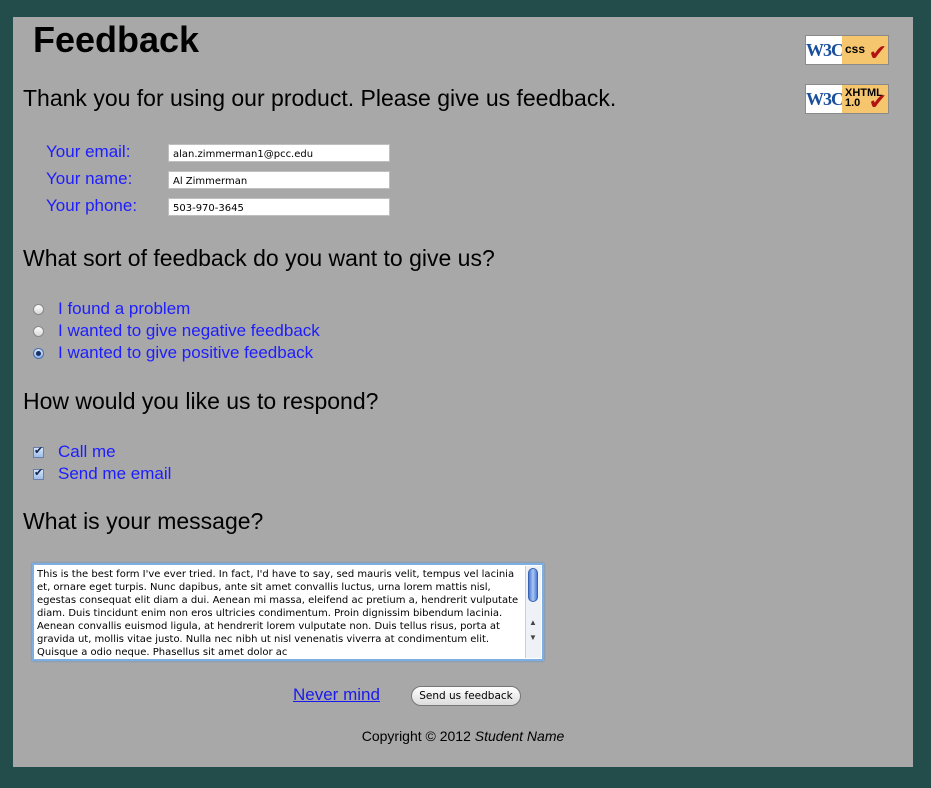 Image resolution: width=931 pixels, height=788 pixels. What do you see at coordinates (143, 521) in the screenshot?
I see `message-question: What is your message?` at bounding box center [143, 521].